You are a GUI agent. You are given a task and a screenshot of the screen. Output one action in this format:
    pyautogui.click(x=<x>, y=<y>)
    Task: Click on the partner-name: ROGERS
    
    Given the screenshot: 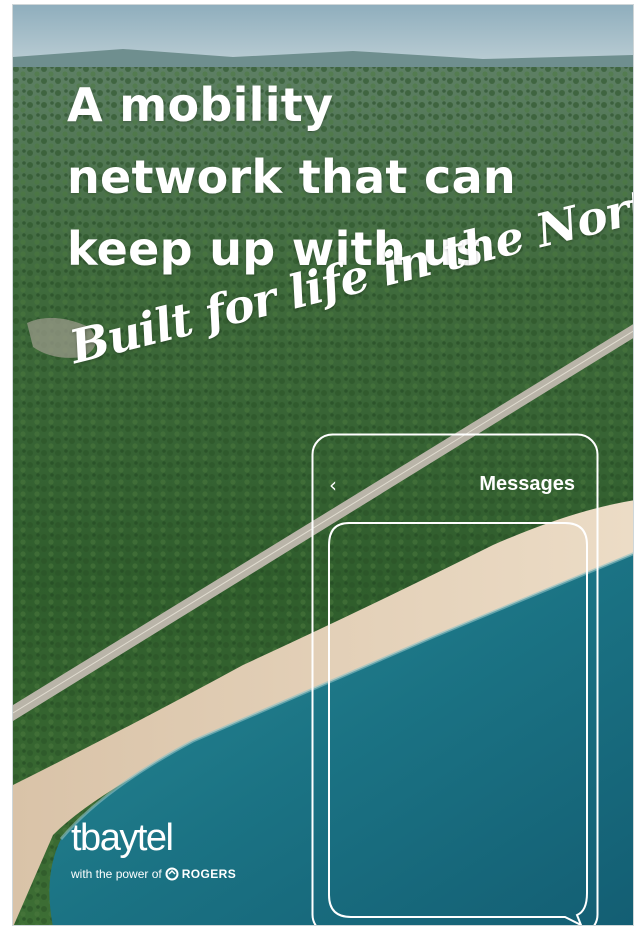 What is the action you would take?
    pyautogui.click(x=209, y=874)
    